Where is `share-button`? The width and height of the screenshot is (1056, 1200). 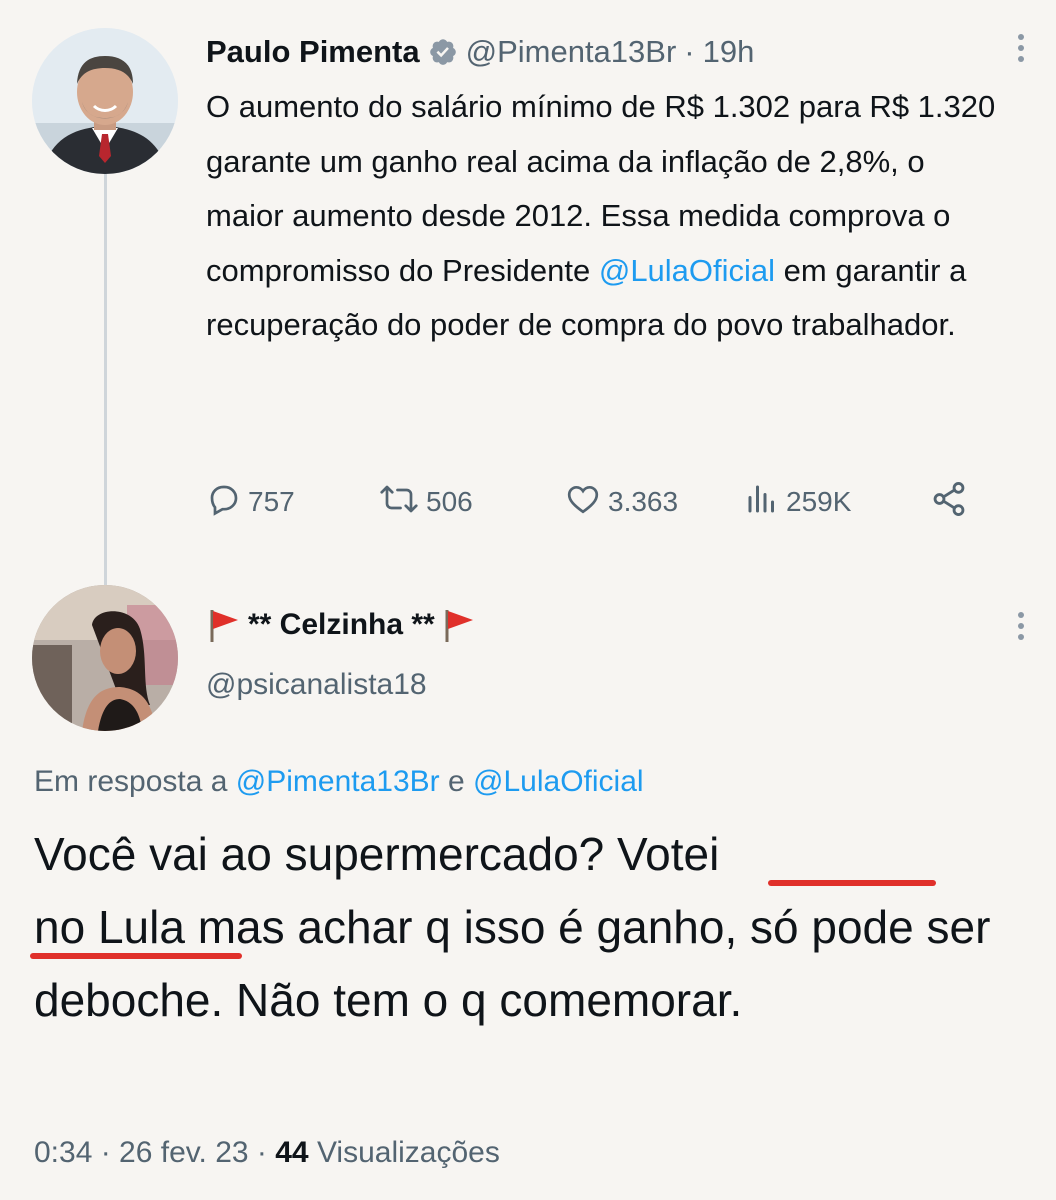
share-button is located at coordinates (952, 502).